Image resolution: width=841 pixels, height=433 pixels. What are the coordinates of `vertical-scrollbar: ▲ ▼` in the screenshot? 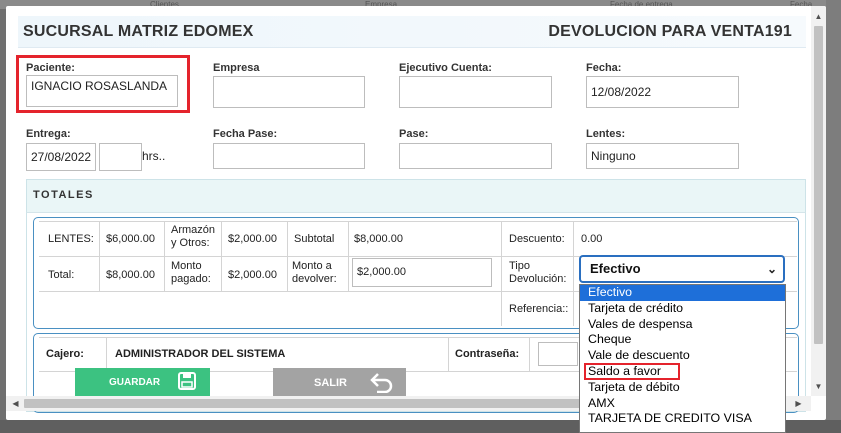 It's located at (818, 201).